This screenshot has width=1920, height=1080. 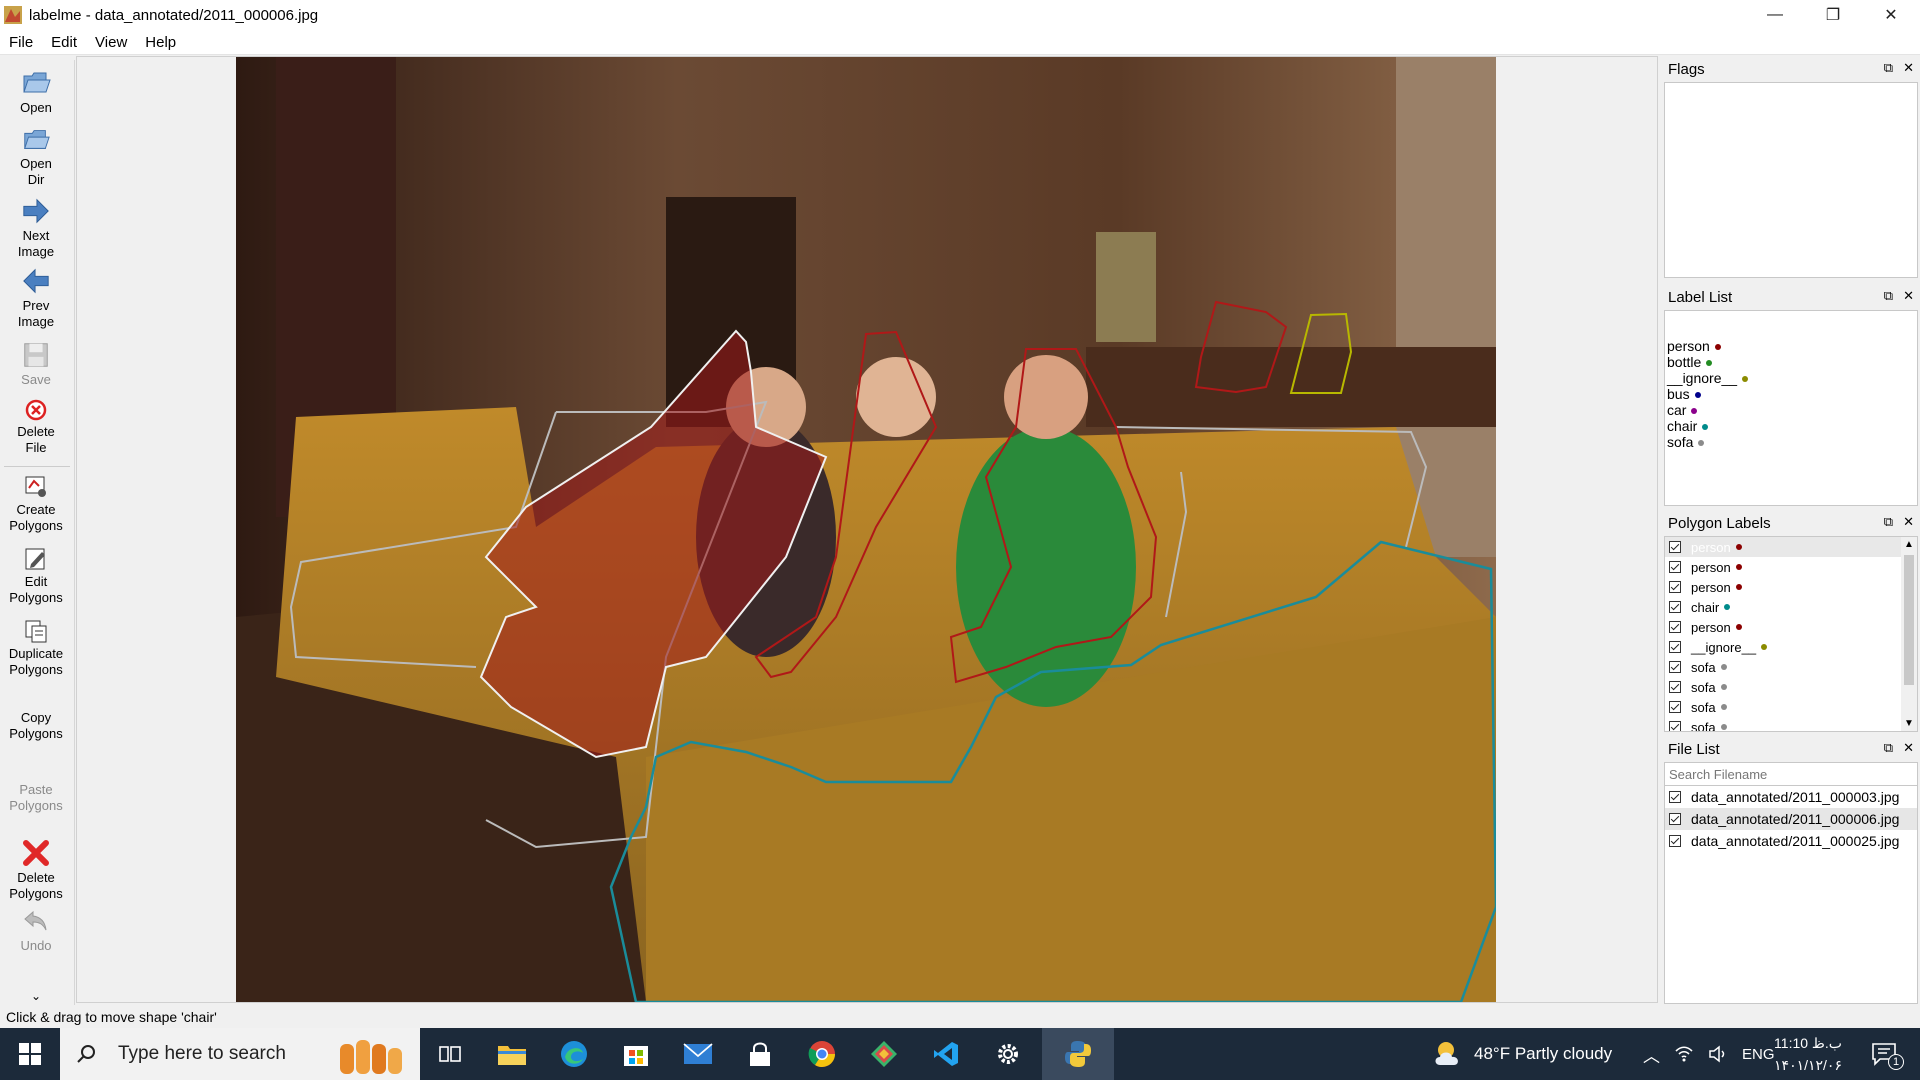 What do you see at coordinates (1791, 607) in the screenshot?
I see `polygon-label-row: chair` at bounding box center [1791, 607].